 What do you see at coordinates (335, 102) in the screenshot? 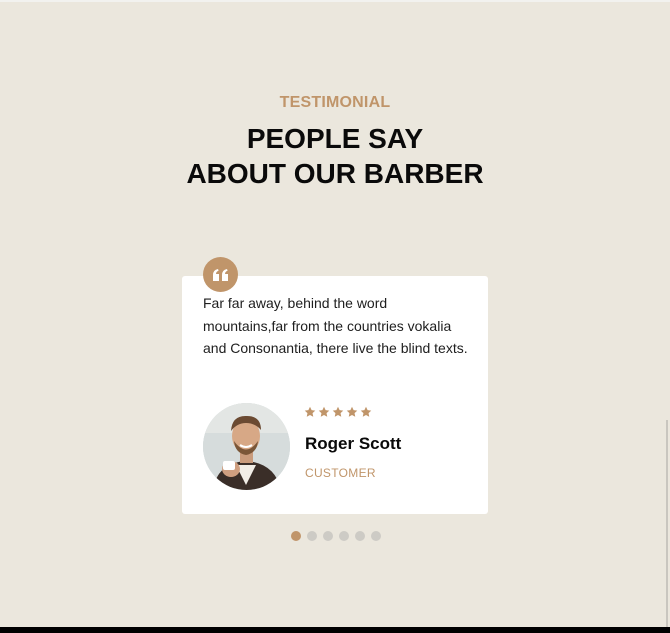
I see `section-eyebrow: TESTIMONIAL` at bounding box center [335, 102].